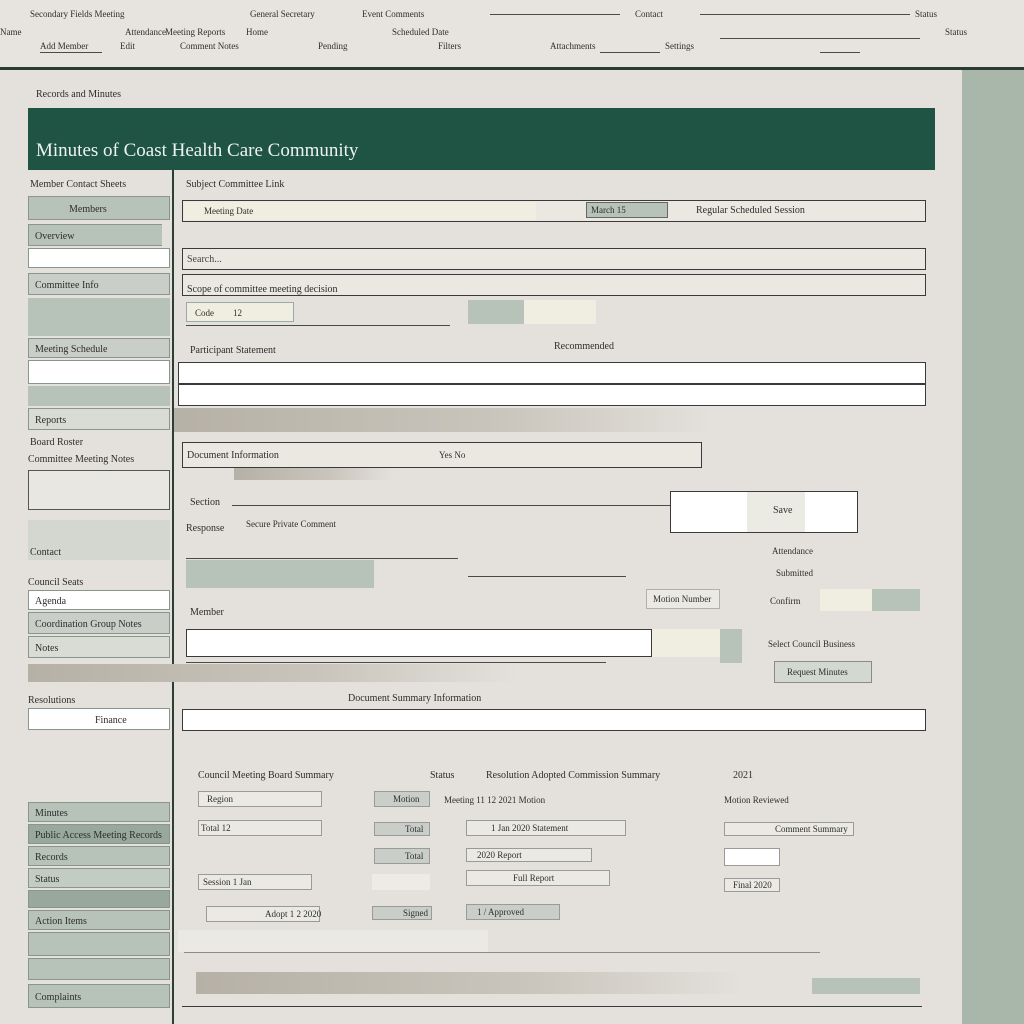  What do you see at coordinates (99, 208) in the screenshot?
I see `sidebar-item-members: Members` at bounding box center [99, 208].